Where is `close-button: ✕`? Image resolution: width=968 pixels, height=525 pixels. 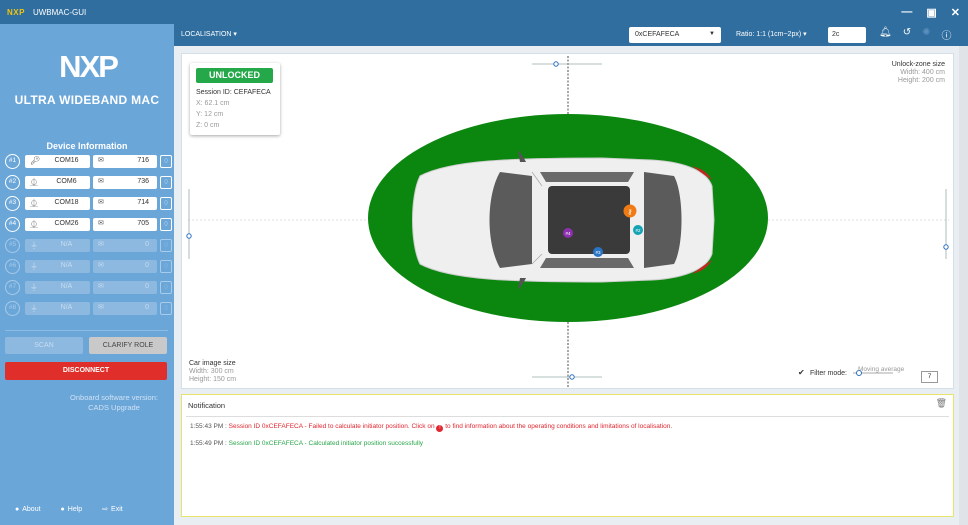
close-button: ✕ is located at coordinates (955, 12).